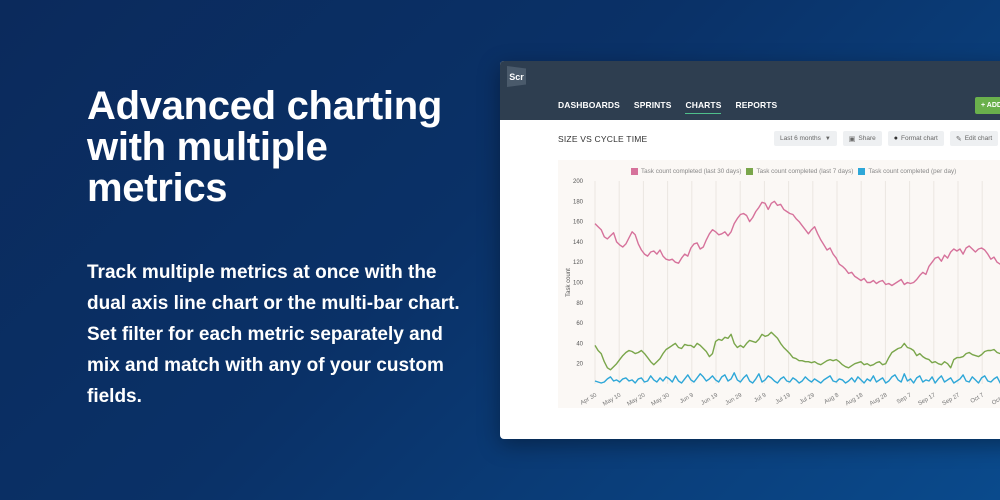  I want to click on series-line-per-day, so click(797, 378).